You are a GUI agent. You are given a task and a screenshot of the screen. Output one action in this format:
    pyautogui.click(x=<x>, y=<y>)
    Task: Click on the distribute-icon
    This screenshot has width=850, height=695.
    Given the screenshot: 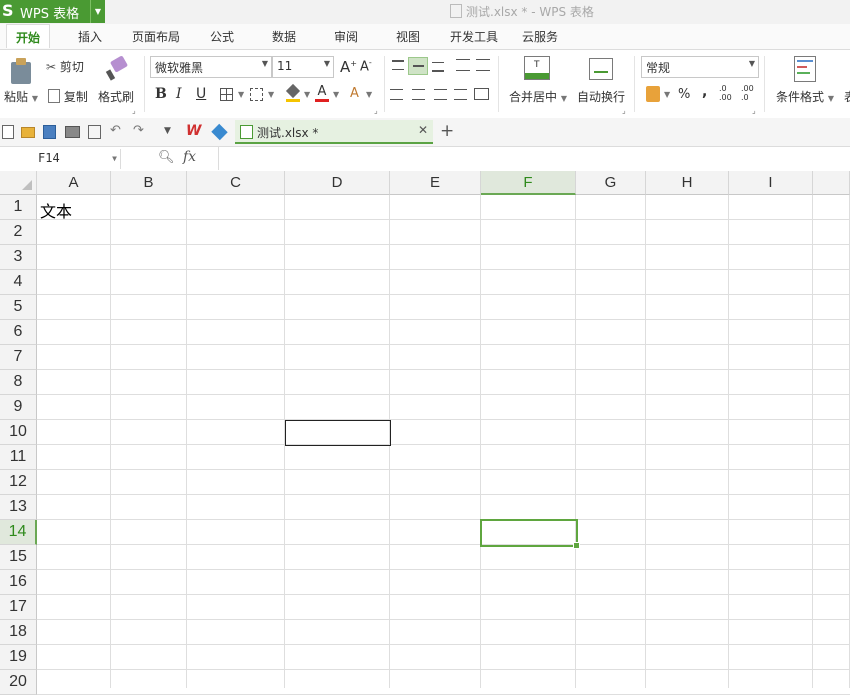 What is the action you would take?
    pyautogui.click(x=481, y=94)
    